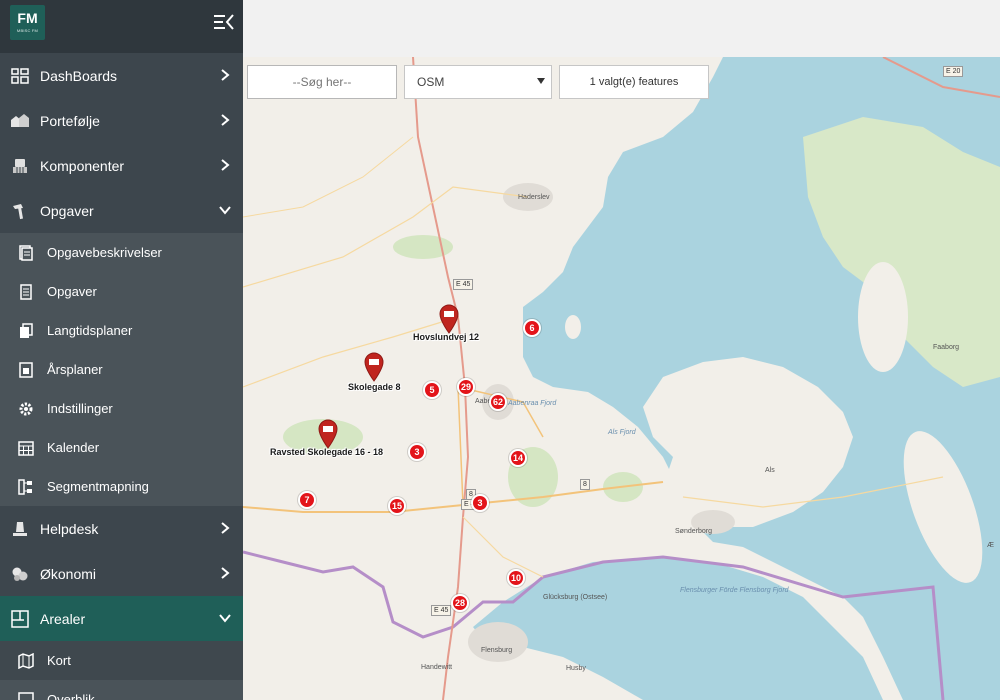 This screenshot has height=700, width=1000. What do you see at coordinates (20, 211) in the screenshot?
I see `hammer-icon` at bounding box center [20, 211].